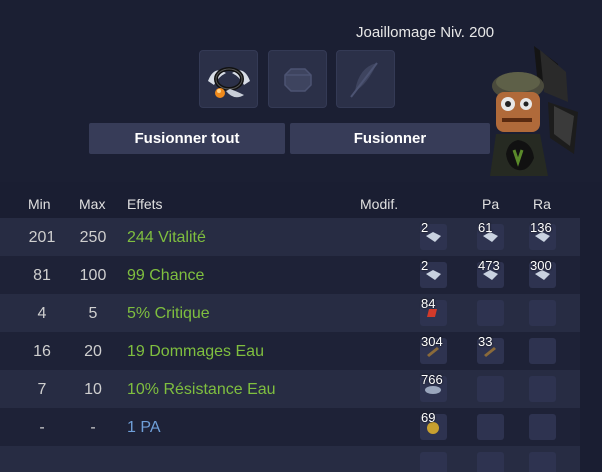 This screenshot has width=602, height=472. What do you see at coordinates (42, 389) in the screenshot?
I see `min-value: 7` at bounding box center [42, 389].